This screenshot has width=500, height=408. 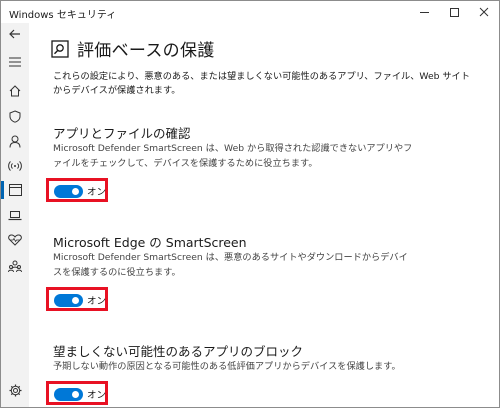 What do you see at coordinates (68, 300) in the screenshot?
I see `toggle-edge-smartscreen` at bounding box center [68, 300].